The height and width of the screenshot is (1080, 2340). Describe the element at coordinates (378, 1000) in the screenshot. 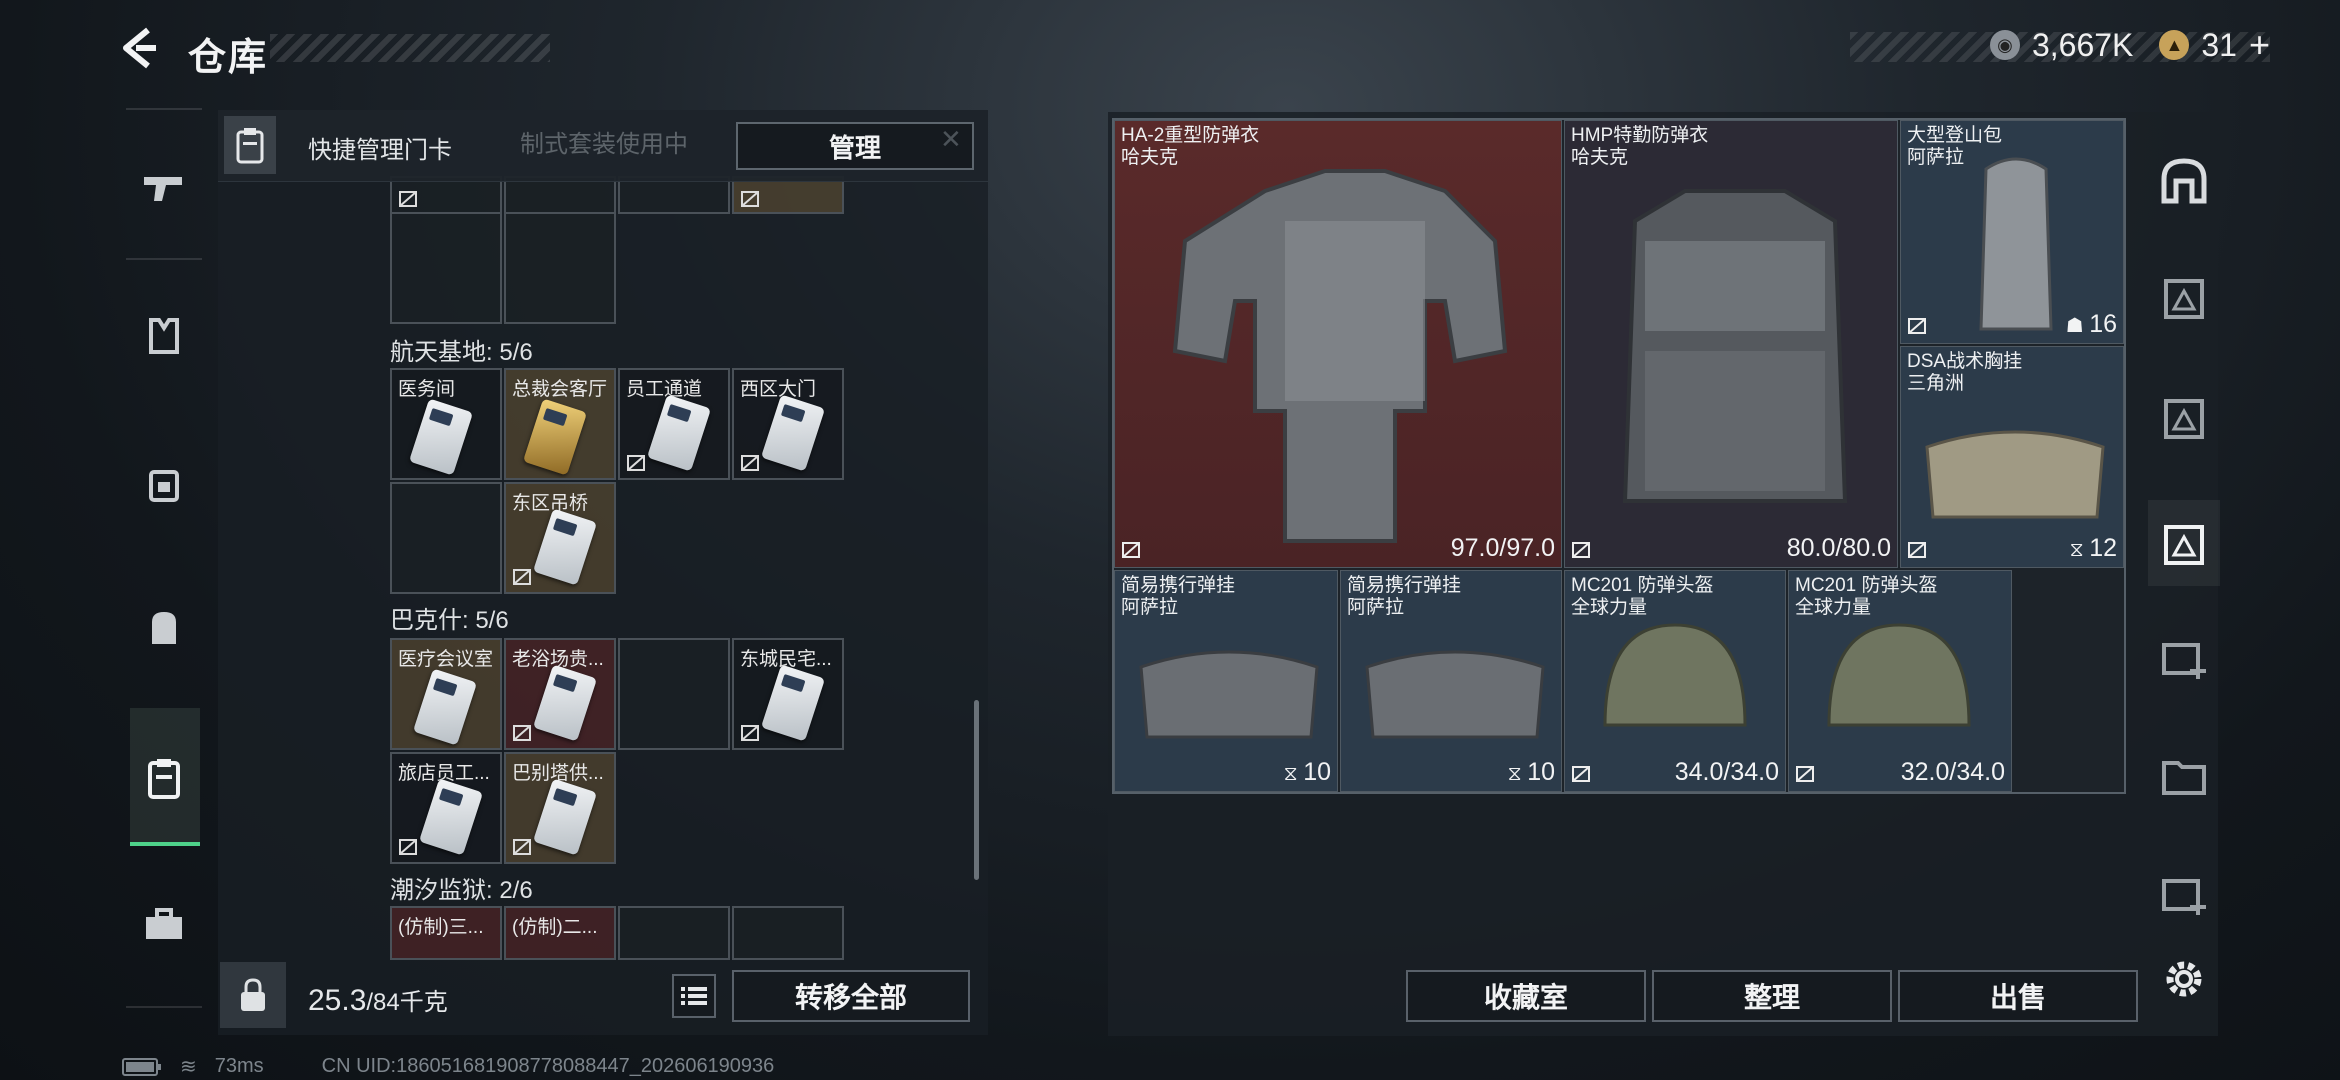

I see `weight-display: 25.3/84千克` at that location.